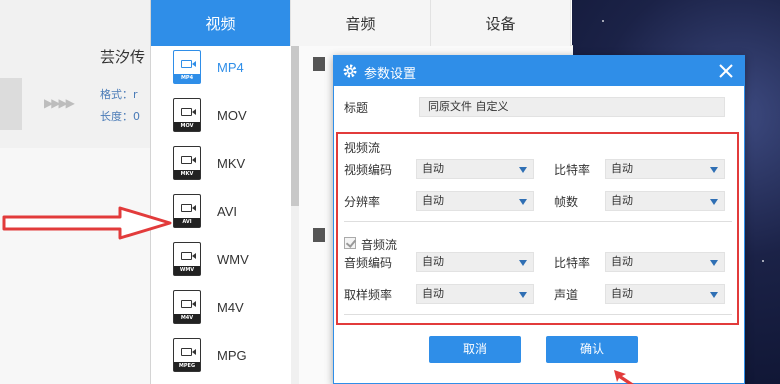  I want to click on format-item-wmv: WMV WMV, so click(221, 262).